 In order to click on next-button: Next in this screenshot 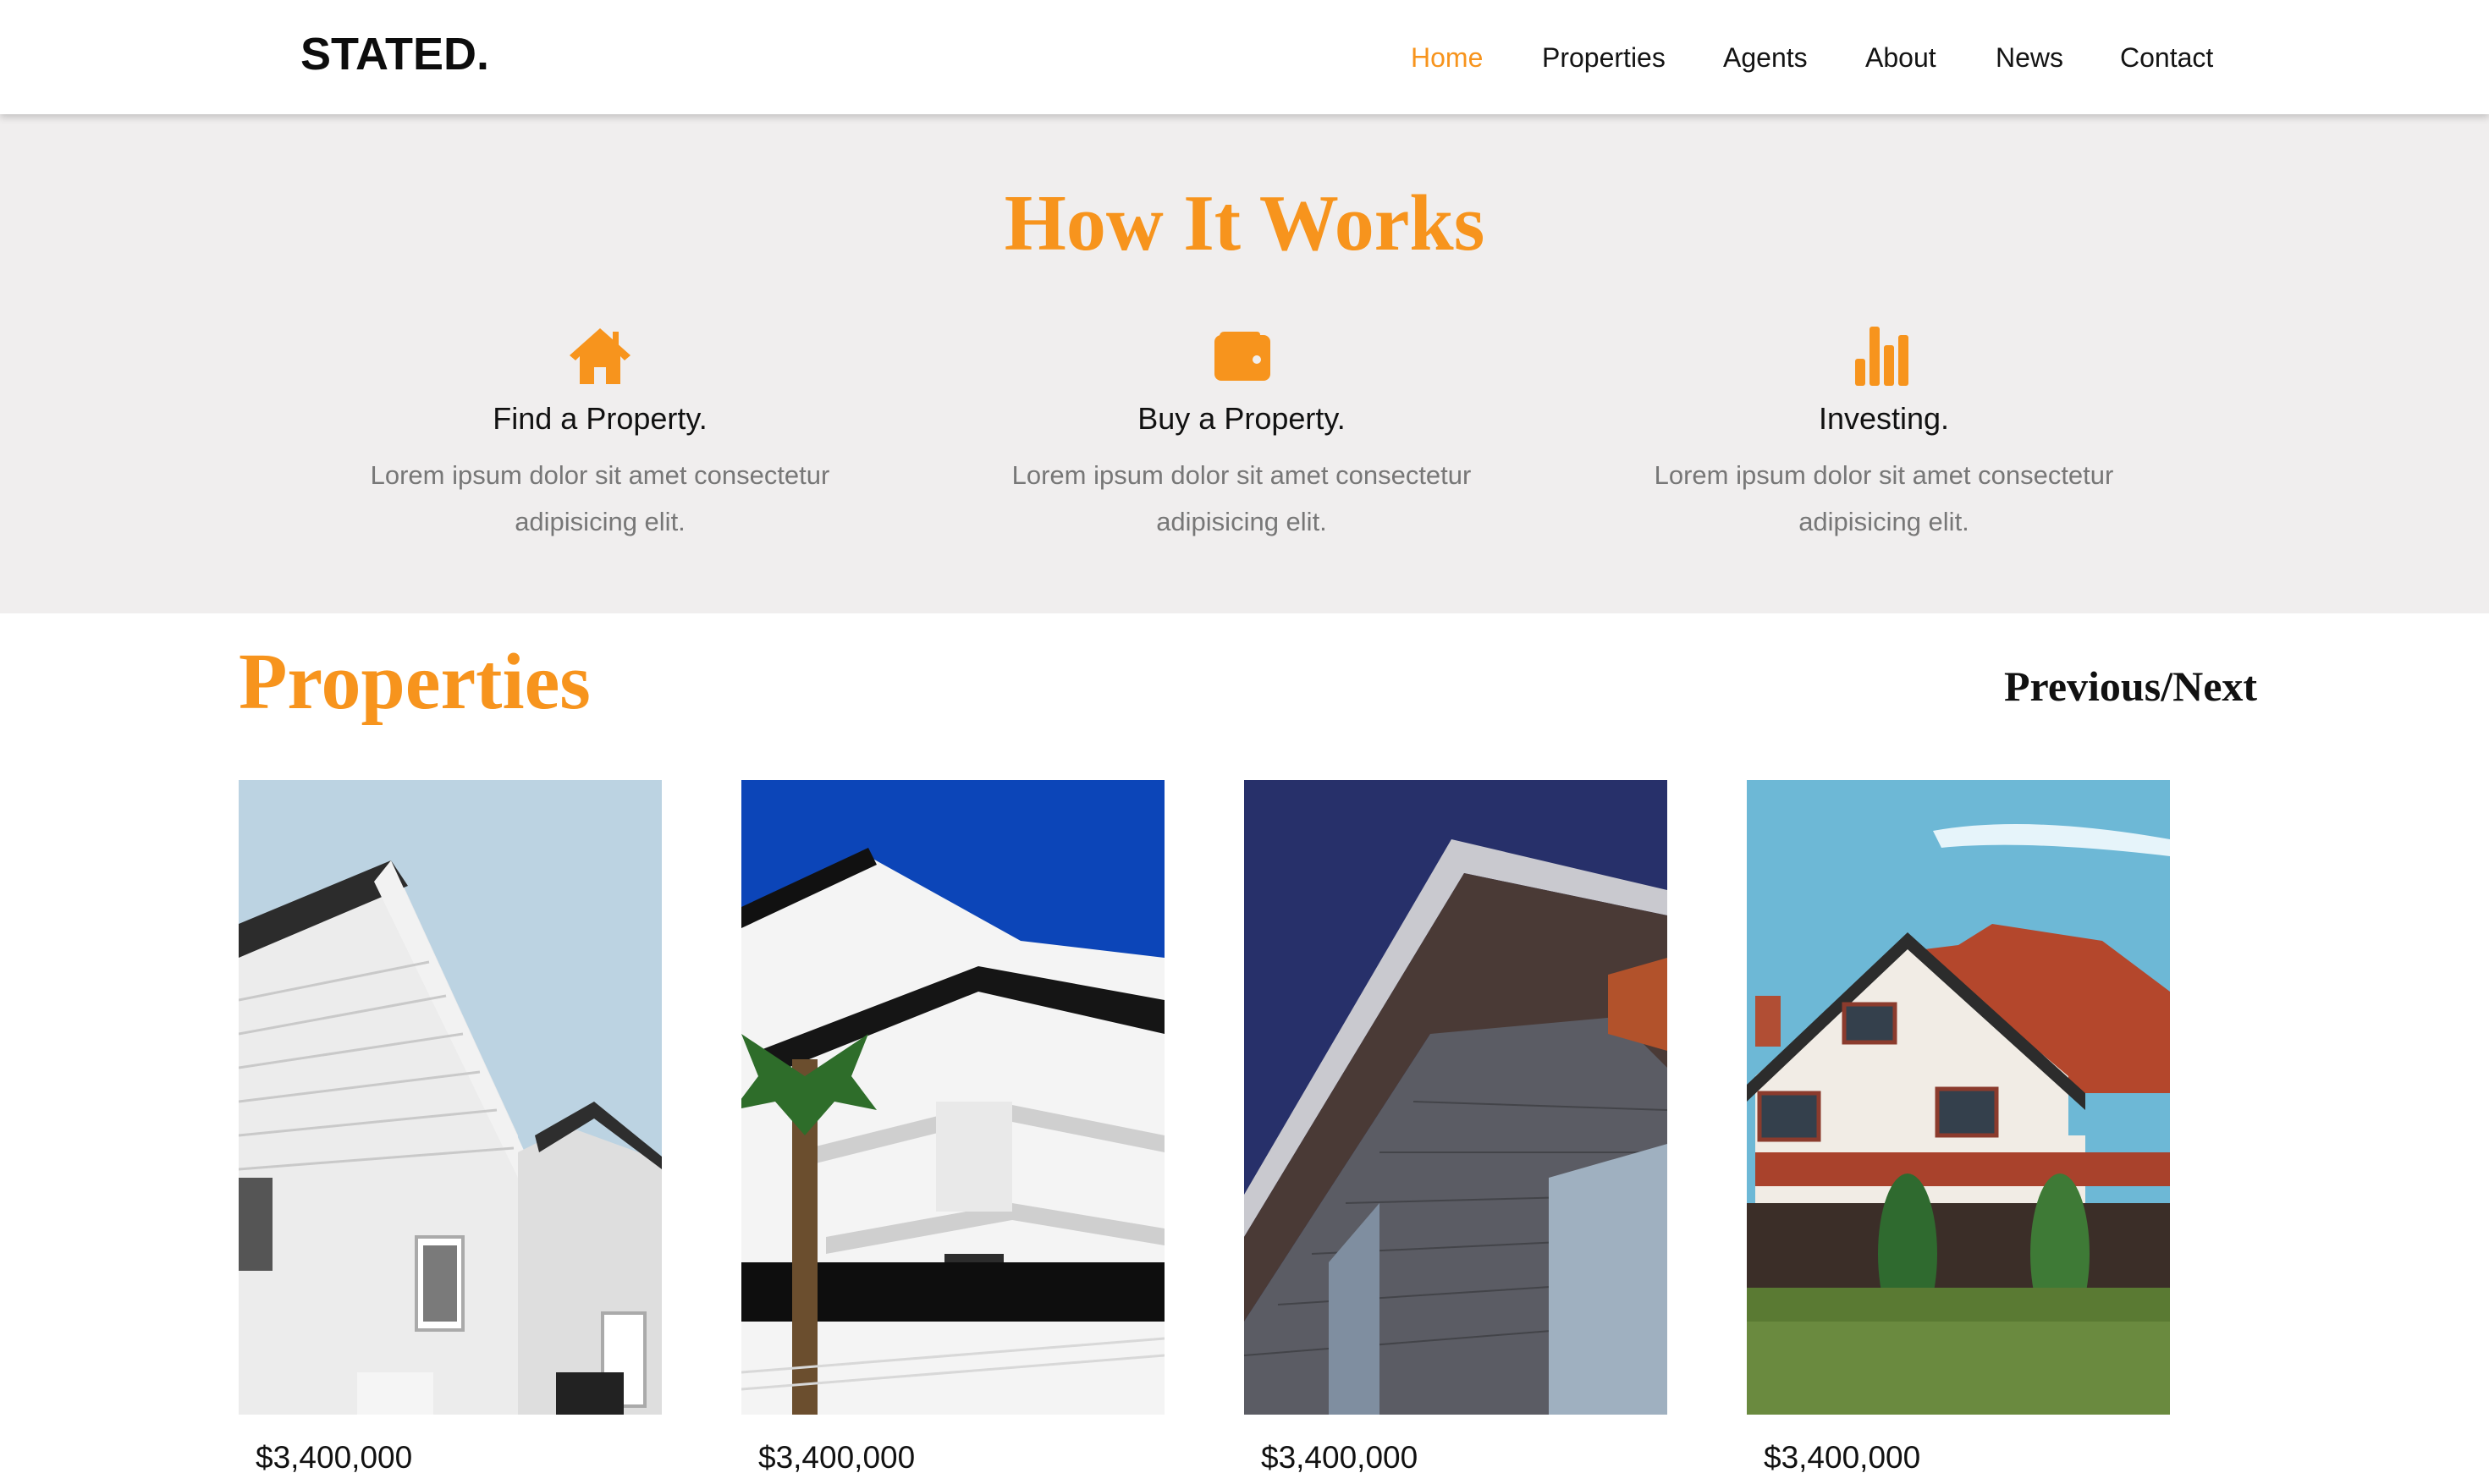, I will do `click(2214, 686)`.